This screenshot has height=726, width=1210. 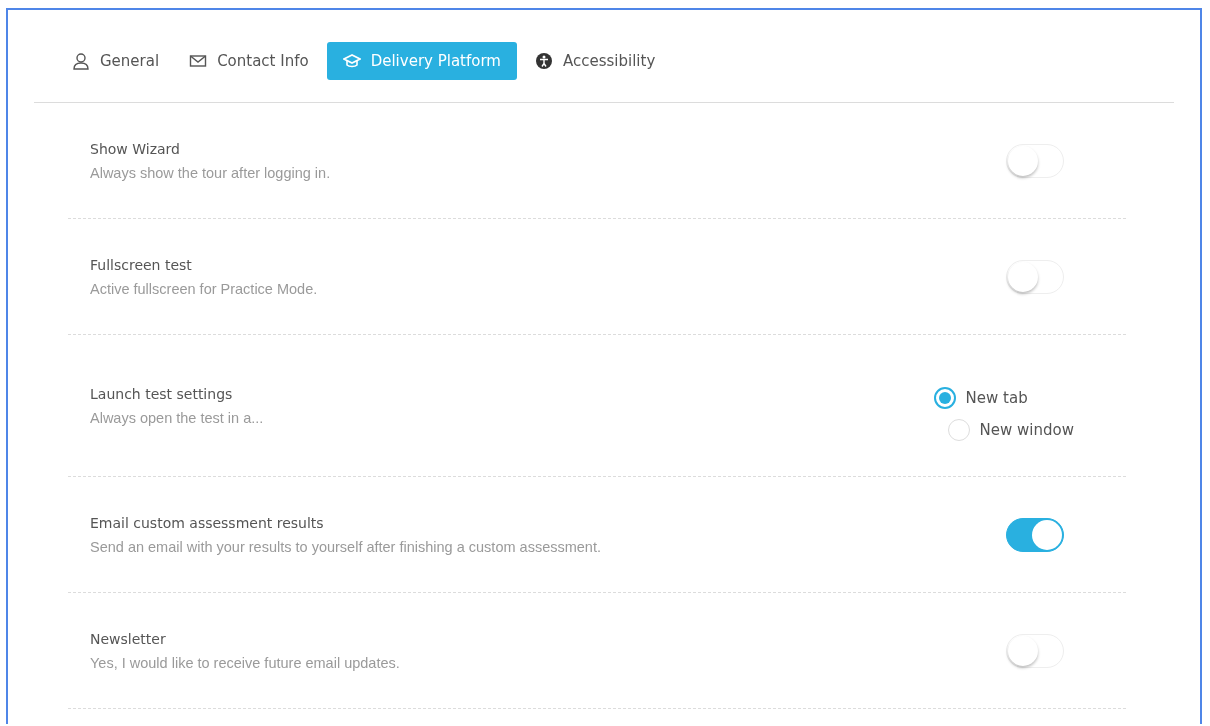 What do you see at coordinates (116, 61) in the screenshot?
I see `tab: General` at bounding box center [116, 61].